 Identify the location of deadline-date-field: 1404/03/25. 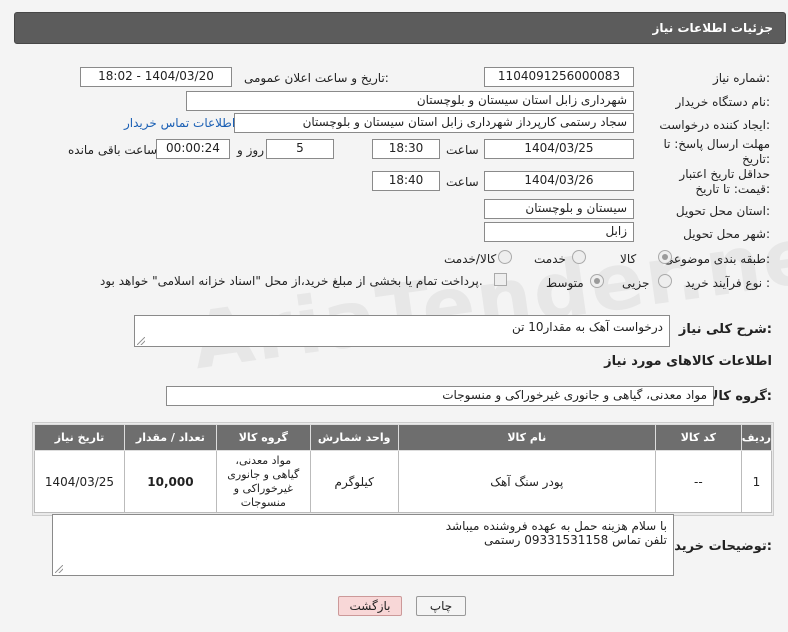
(559, 149).